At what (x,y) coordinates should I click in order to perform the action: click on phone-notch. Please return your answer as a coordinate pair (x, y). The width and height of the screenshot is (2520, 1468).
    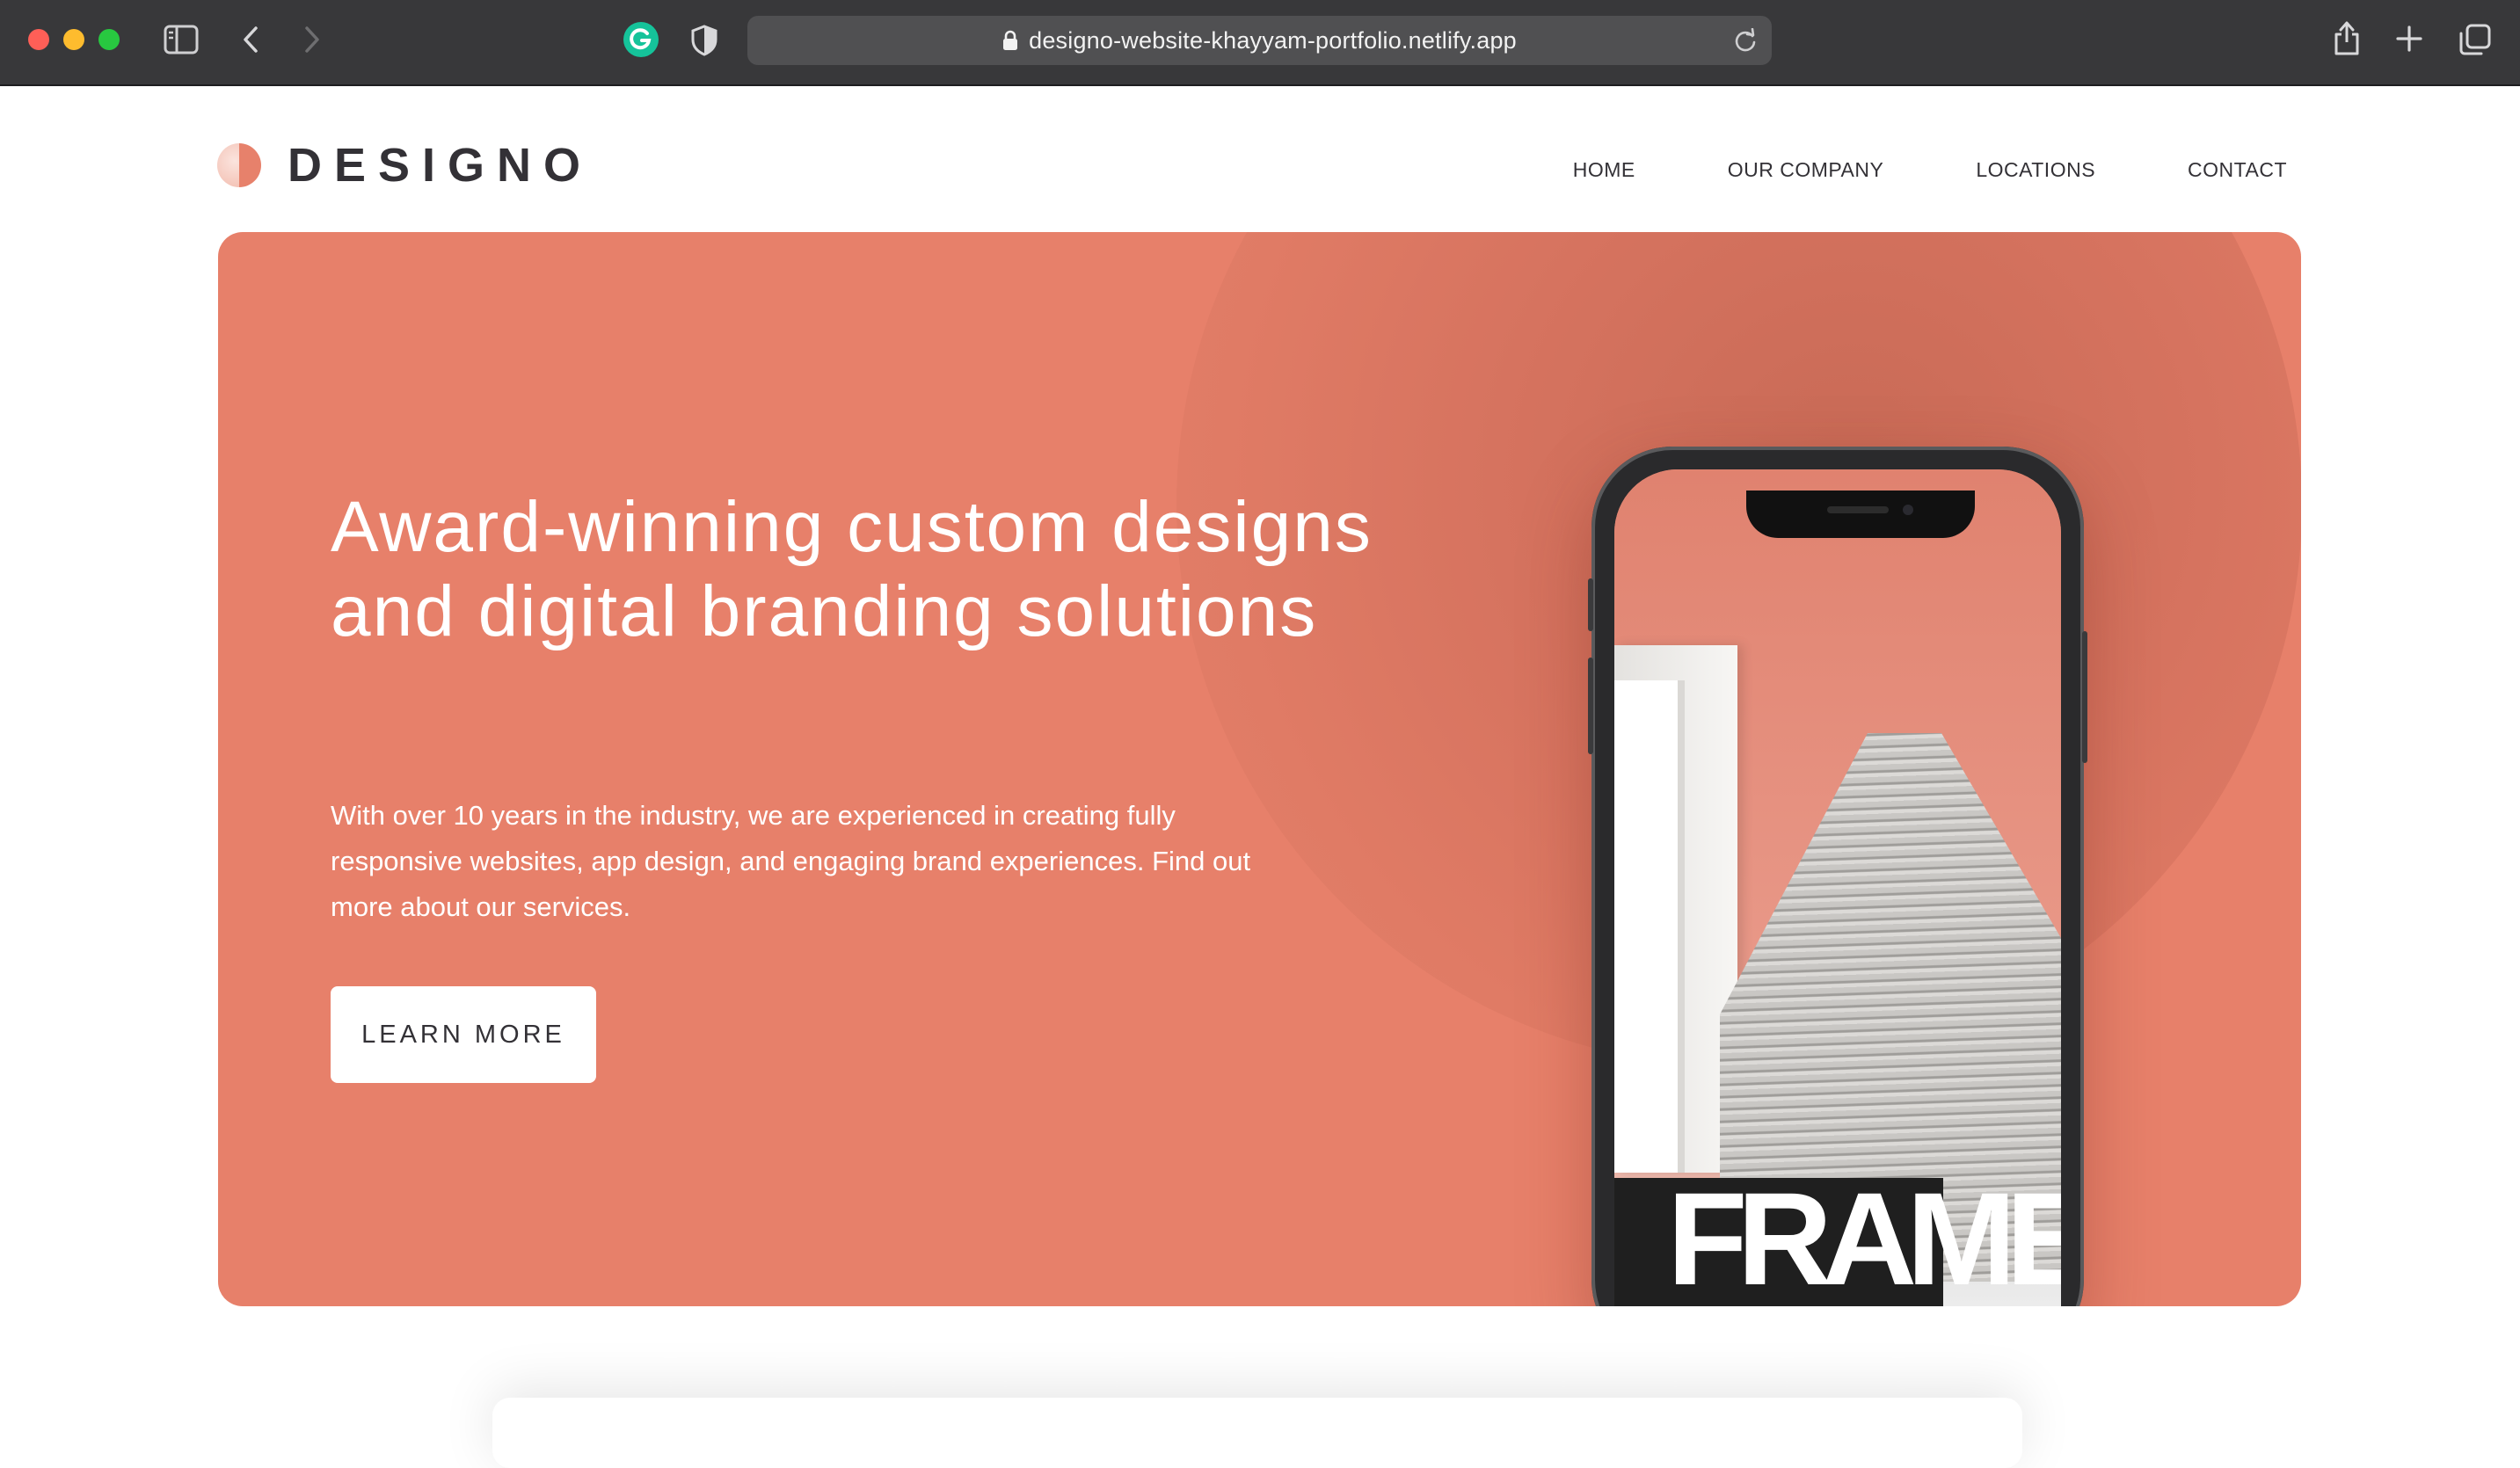
    Looking at the image, I should click on (1860, 514).